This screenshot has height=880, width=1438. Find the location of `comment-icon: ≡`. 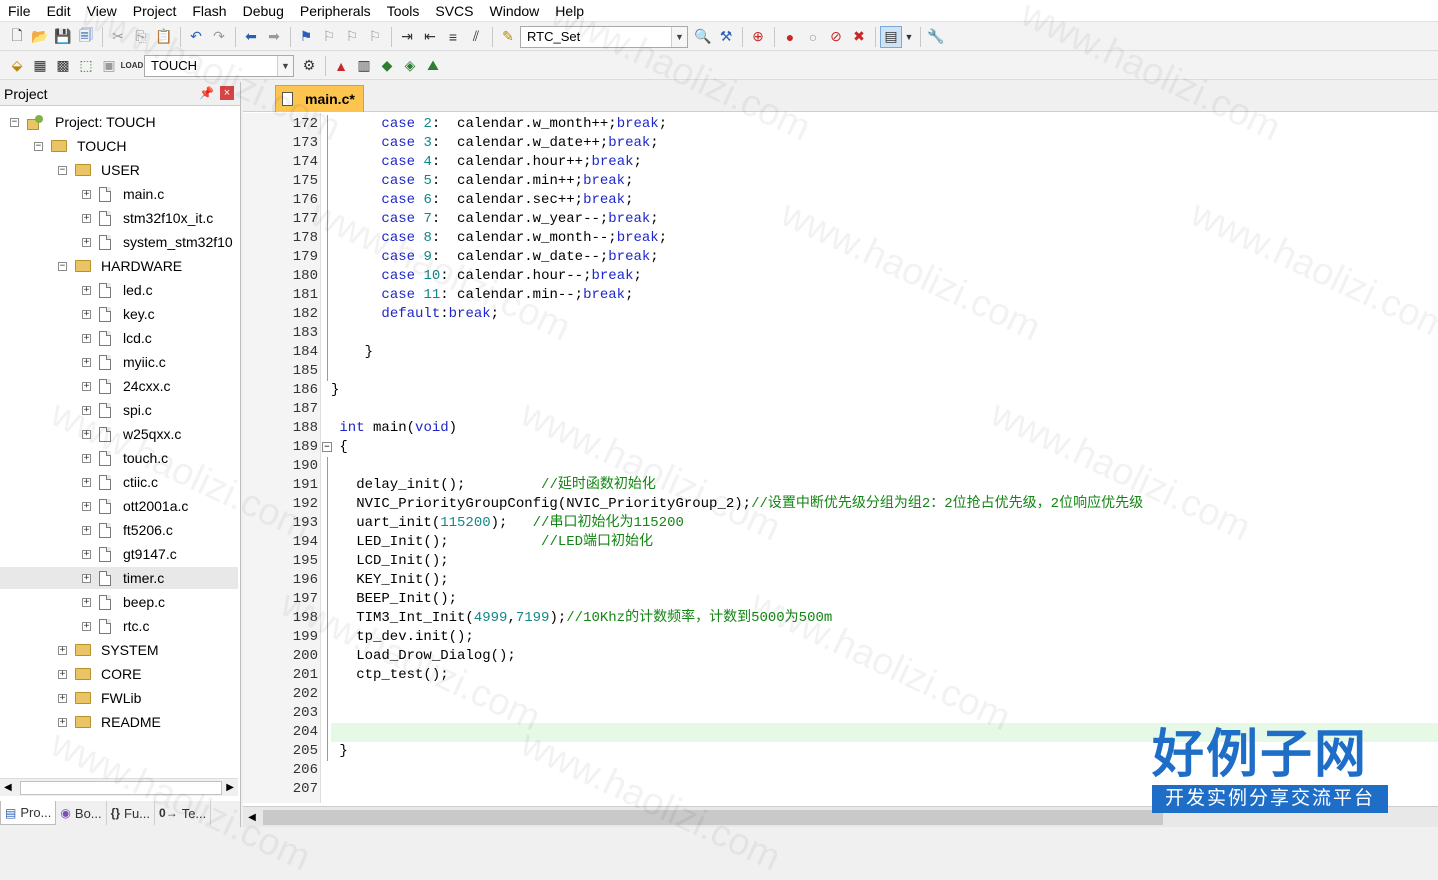

comment-icon: ≡ is located at coordinates (453, 37).